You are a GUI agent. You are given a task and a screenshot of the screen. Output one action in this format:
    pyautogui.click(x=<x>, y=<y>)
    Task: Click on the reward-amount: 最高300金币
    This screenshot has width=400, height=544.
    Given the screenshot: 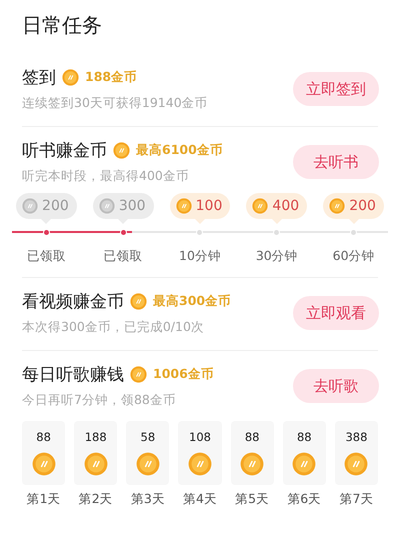 What is the action you would take?
    pyautogui.click(x=192, y=301)
    